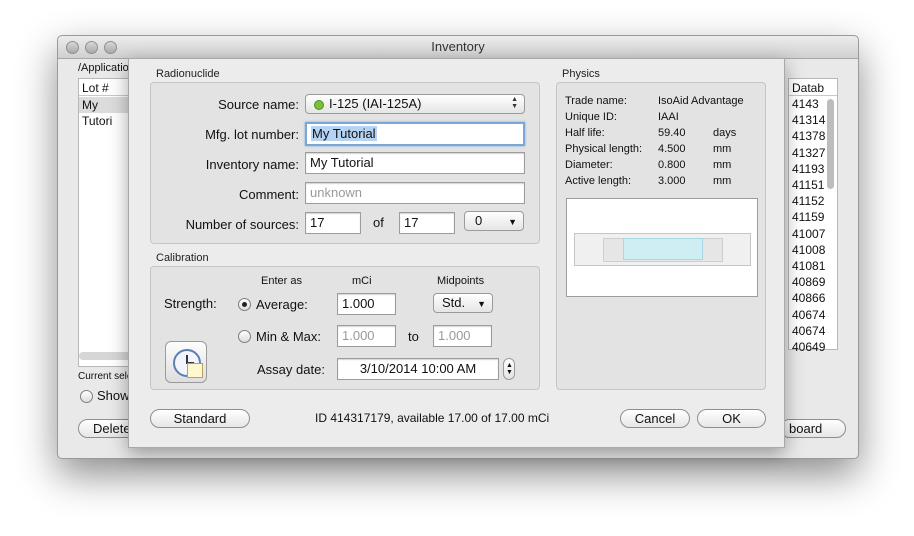  What do you see at coordinates (86, 396) in the screenshot?
I see `show-all-radio` at bounding box center [86, 396].